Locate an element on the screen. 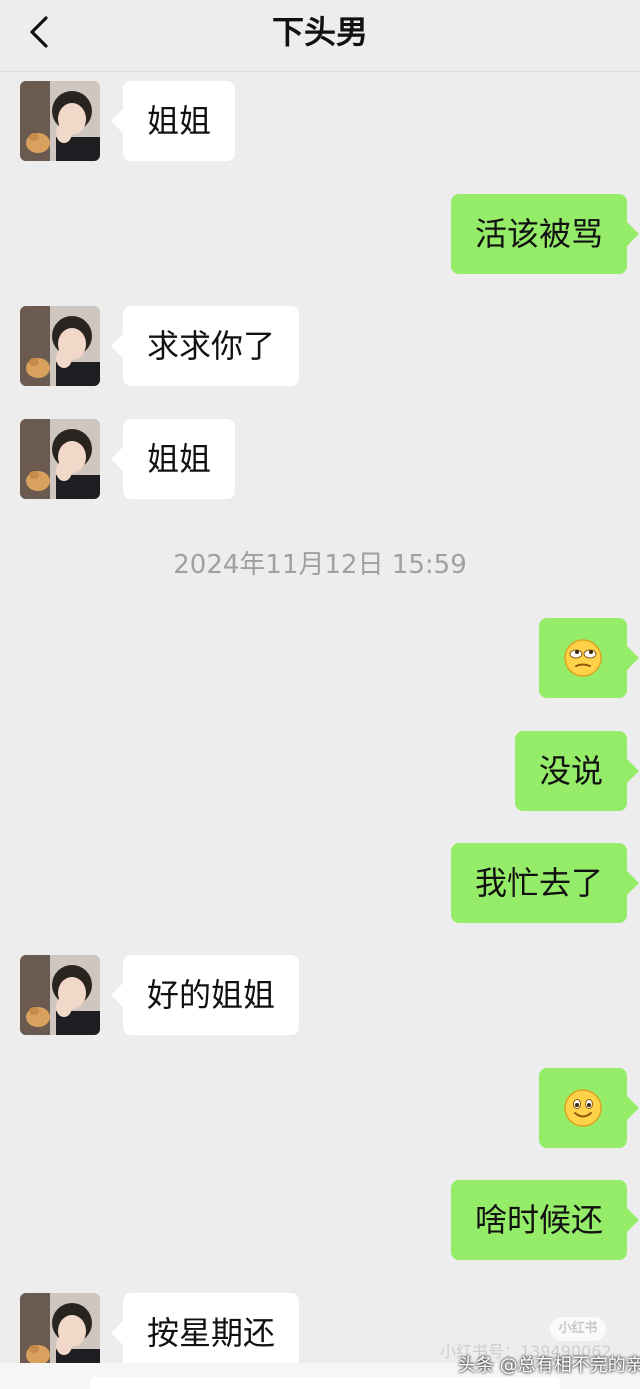 Image resolution: width=640 pixels, height=1389 pixels. chat-title: 下头男 is located at coordinates (319, 32).